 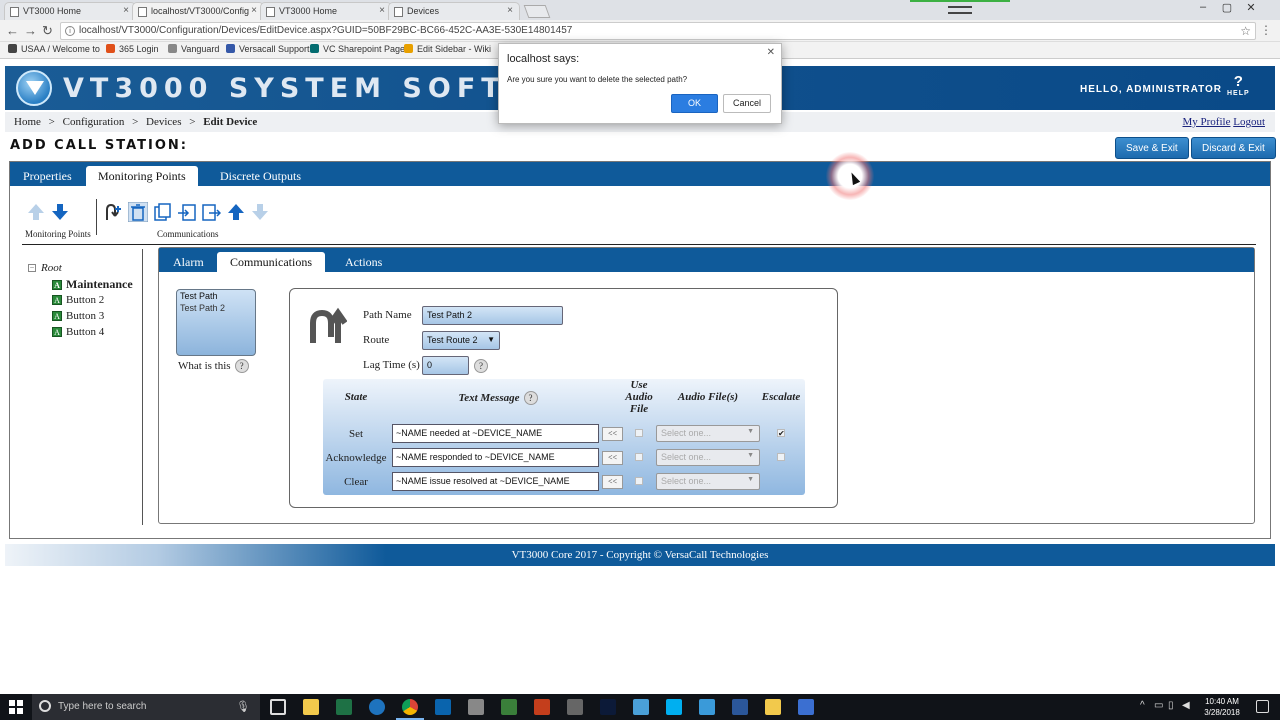 What do you see at coordinates (443, 707) in the screenshot?
I see `outlook-icon` at bounding box center [443, 707].